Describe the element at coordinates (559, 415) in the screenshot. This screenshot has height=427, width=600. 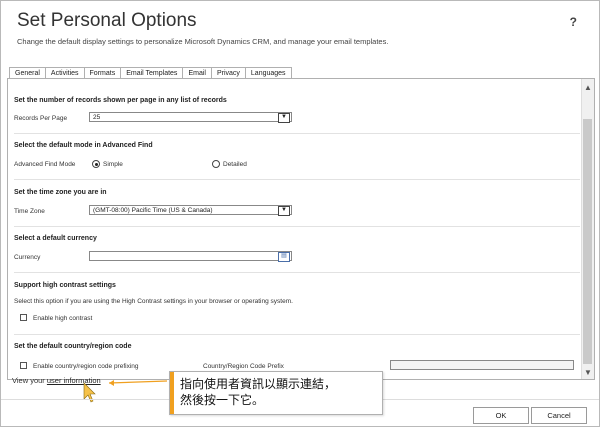
I see `cancel-button: Cancel` at that location.